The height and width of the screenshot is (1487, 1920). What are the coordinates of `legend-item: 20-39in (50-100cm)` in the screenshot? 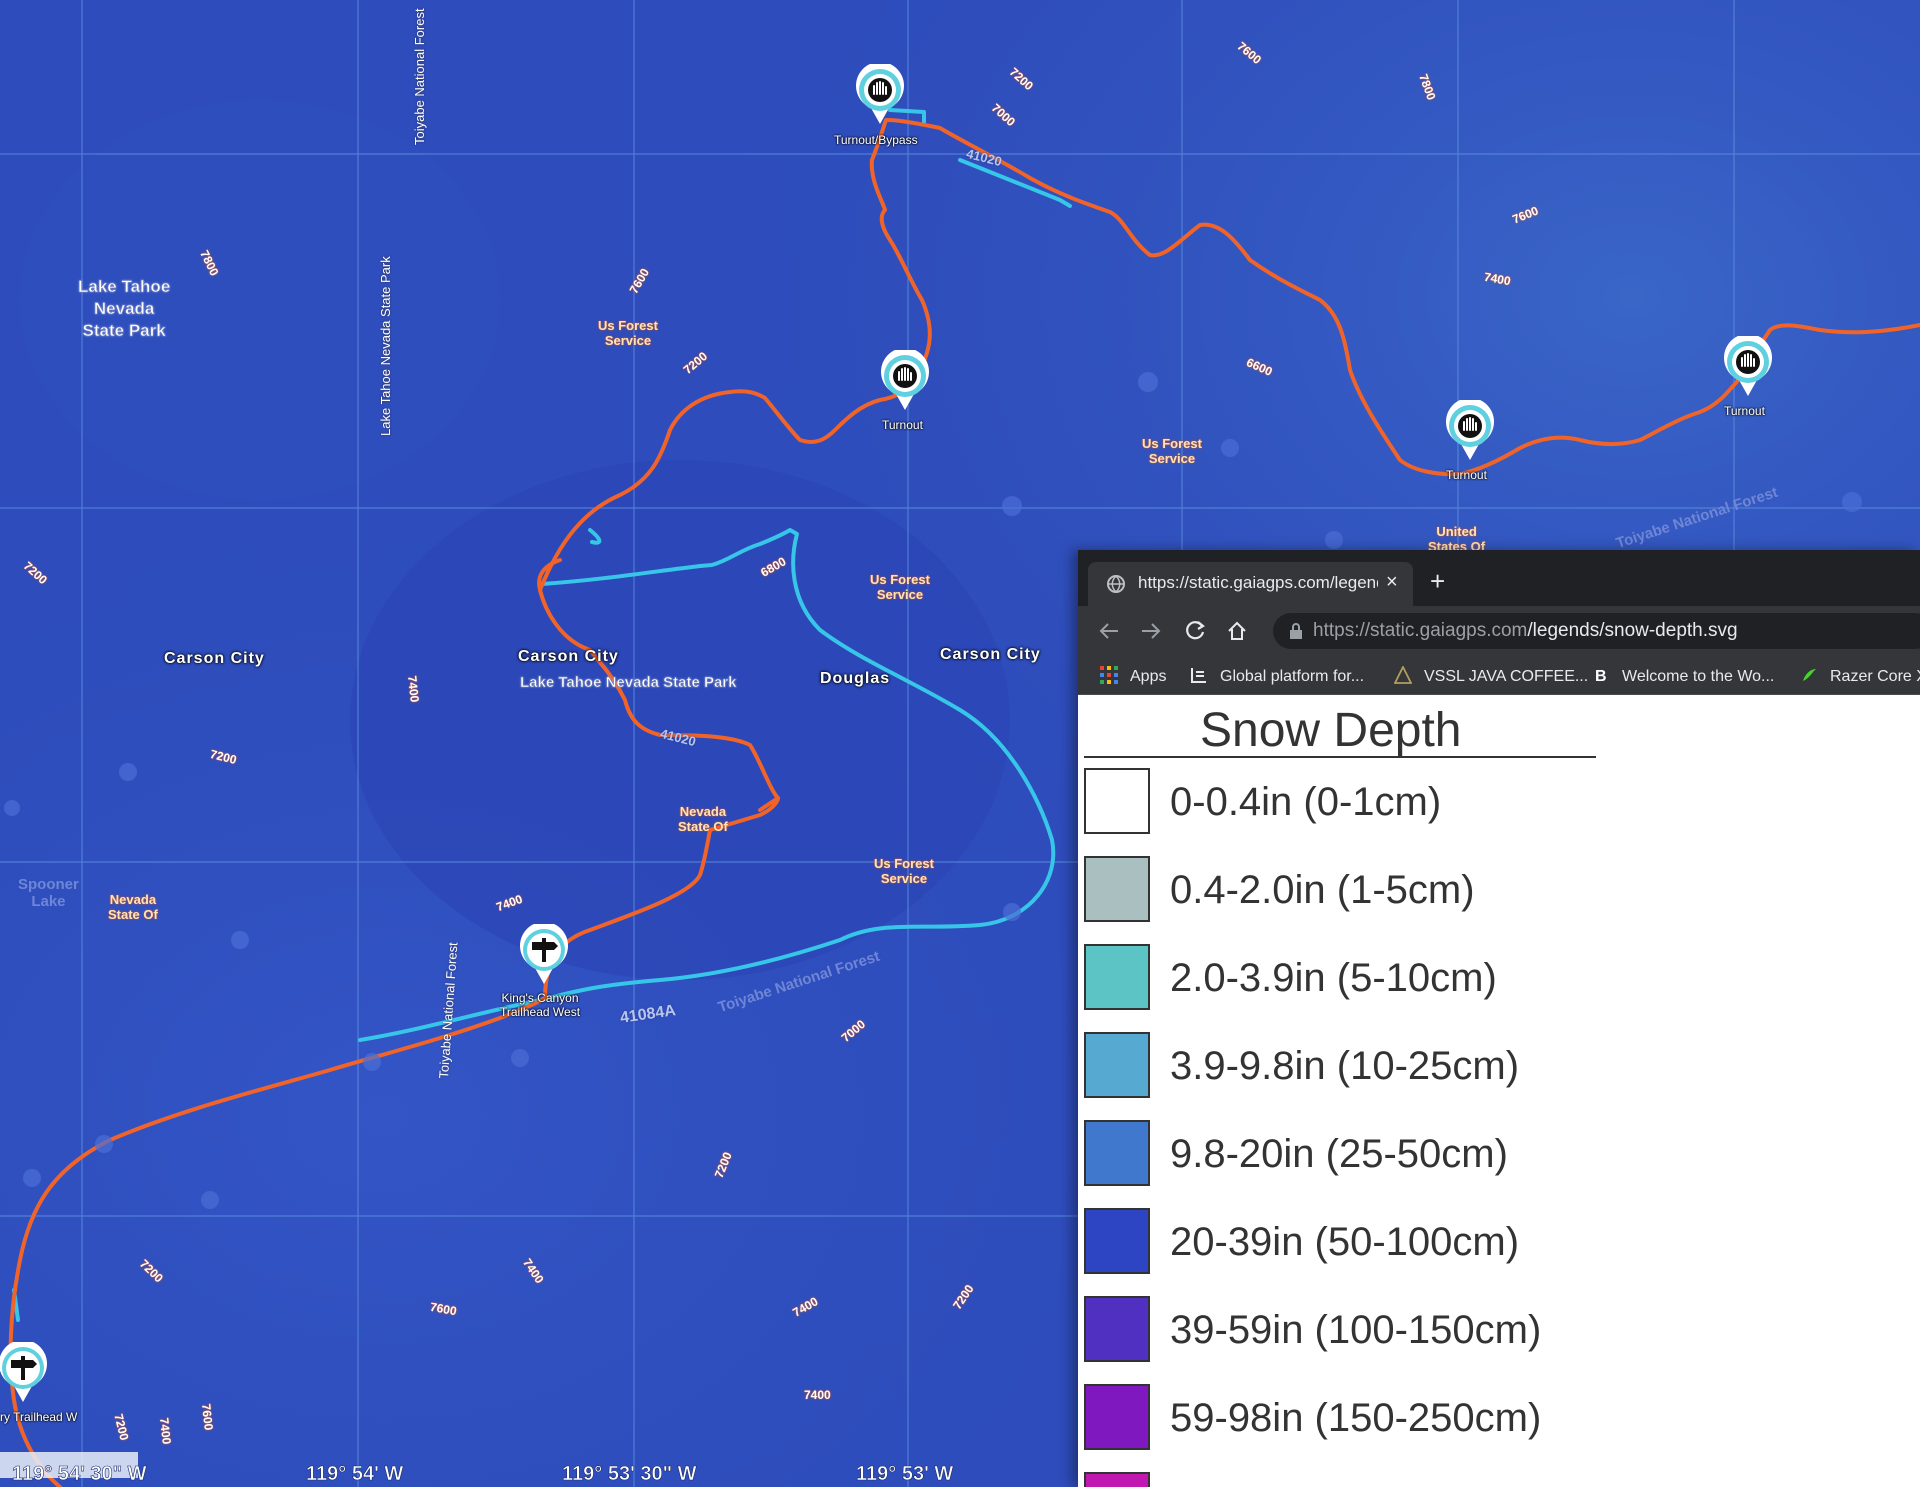 It's located at (1499, 1243).